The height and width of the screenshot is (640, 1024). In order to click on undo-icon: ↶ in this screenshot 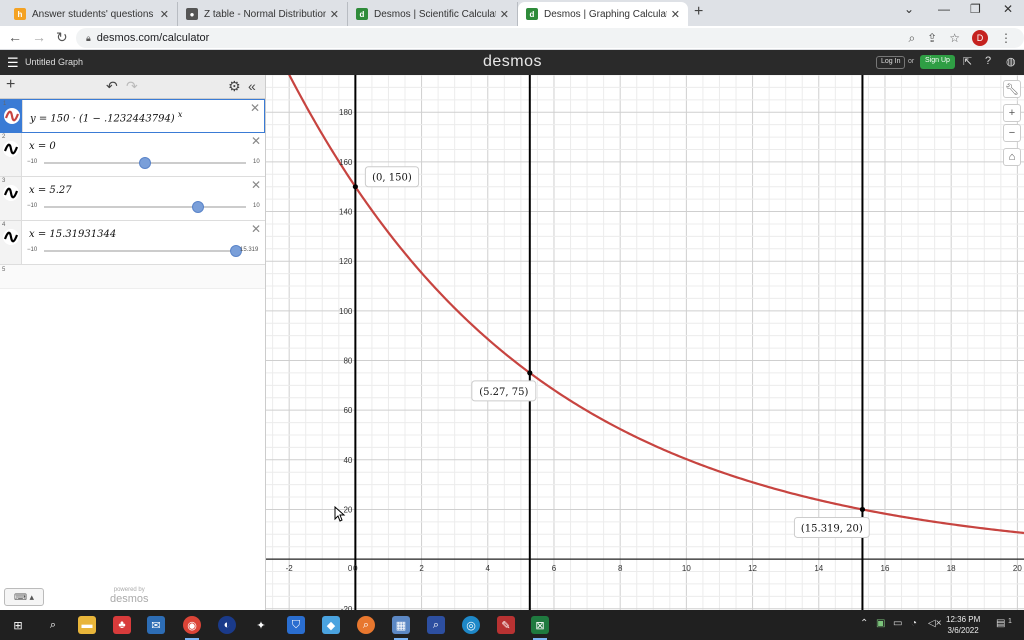, I will do `click(112, 86)`.